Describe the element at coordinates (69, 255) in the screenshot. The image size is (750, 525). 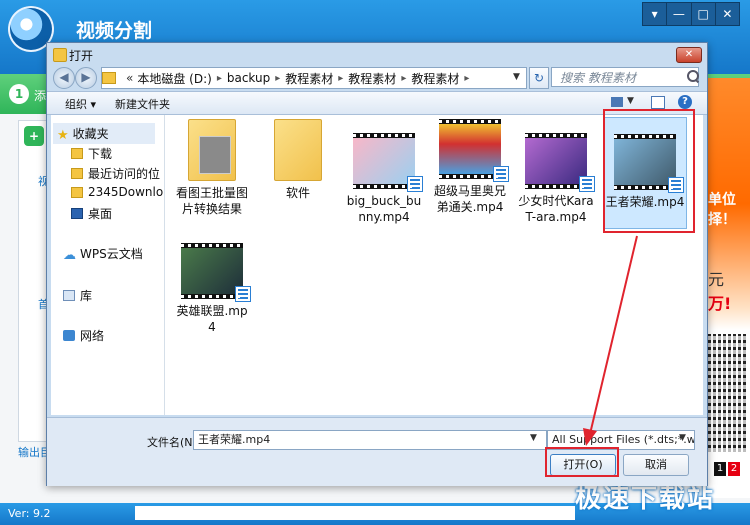
I see `cloud-icon: ☁` at that location.